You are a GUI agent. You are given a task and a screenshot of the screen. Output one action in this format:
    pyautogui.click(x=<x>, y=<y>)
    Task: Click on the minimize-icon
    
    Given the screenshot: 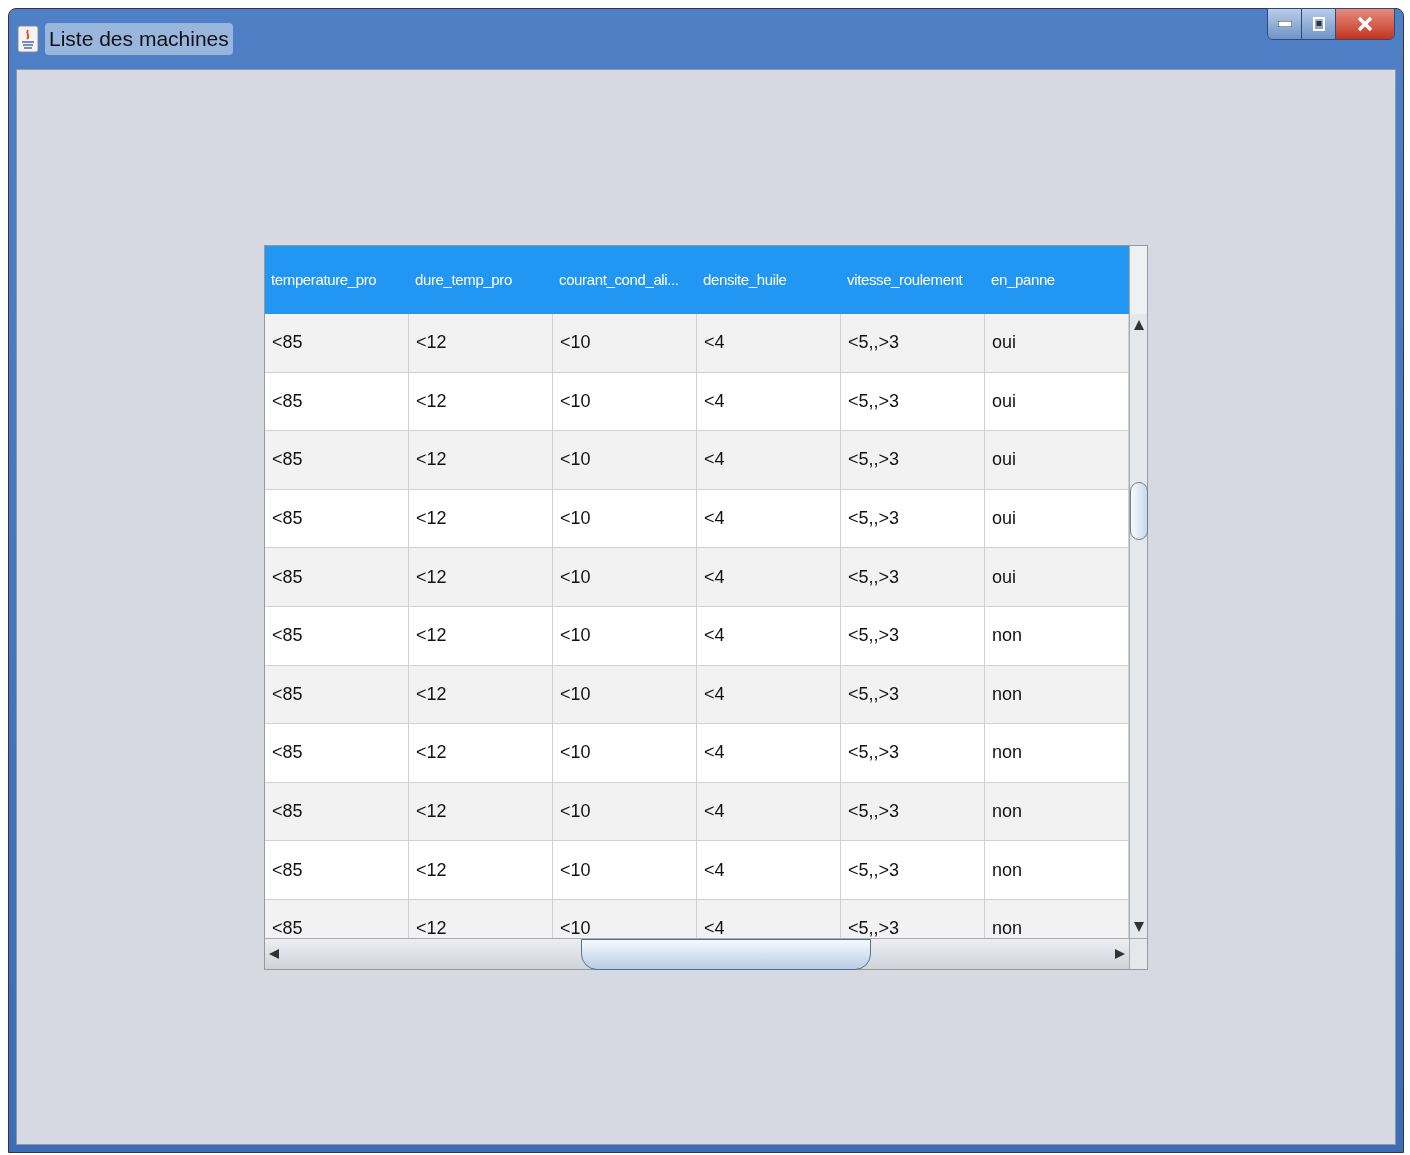 What is the action you would take?
    pyautogui.click(x=1284, y=24)
    